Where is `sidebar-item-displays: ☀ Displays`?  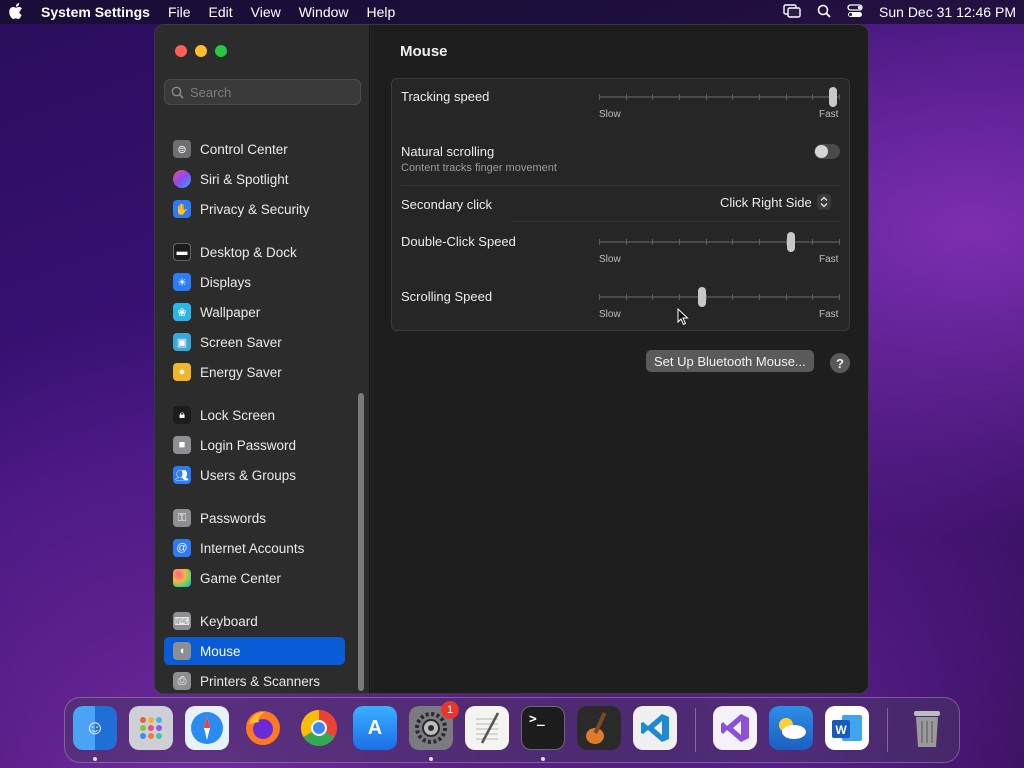 sidebar-item-displays: ☀ Displays is located at coordinates (254, 282).